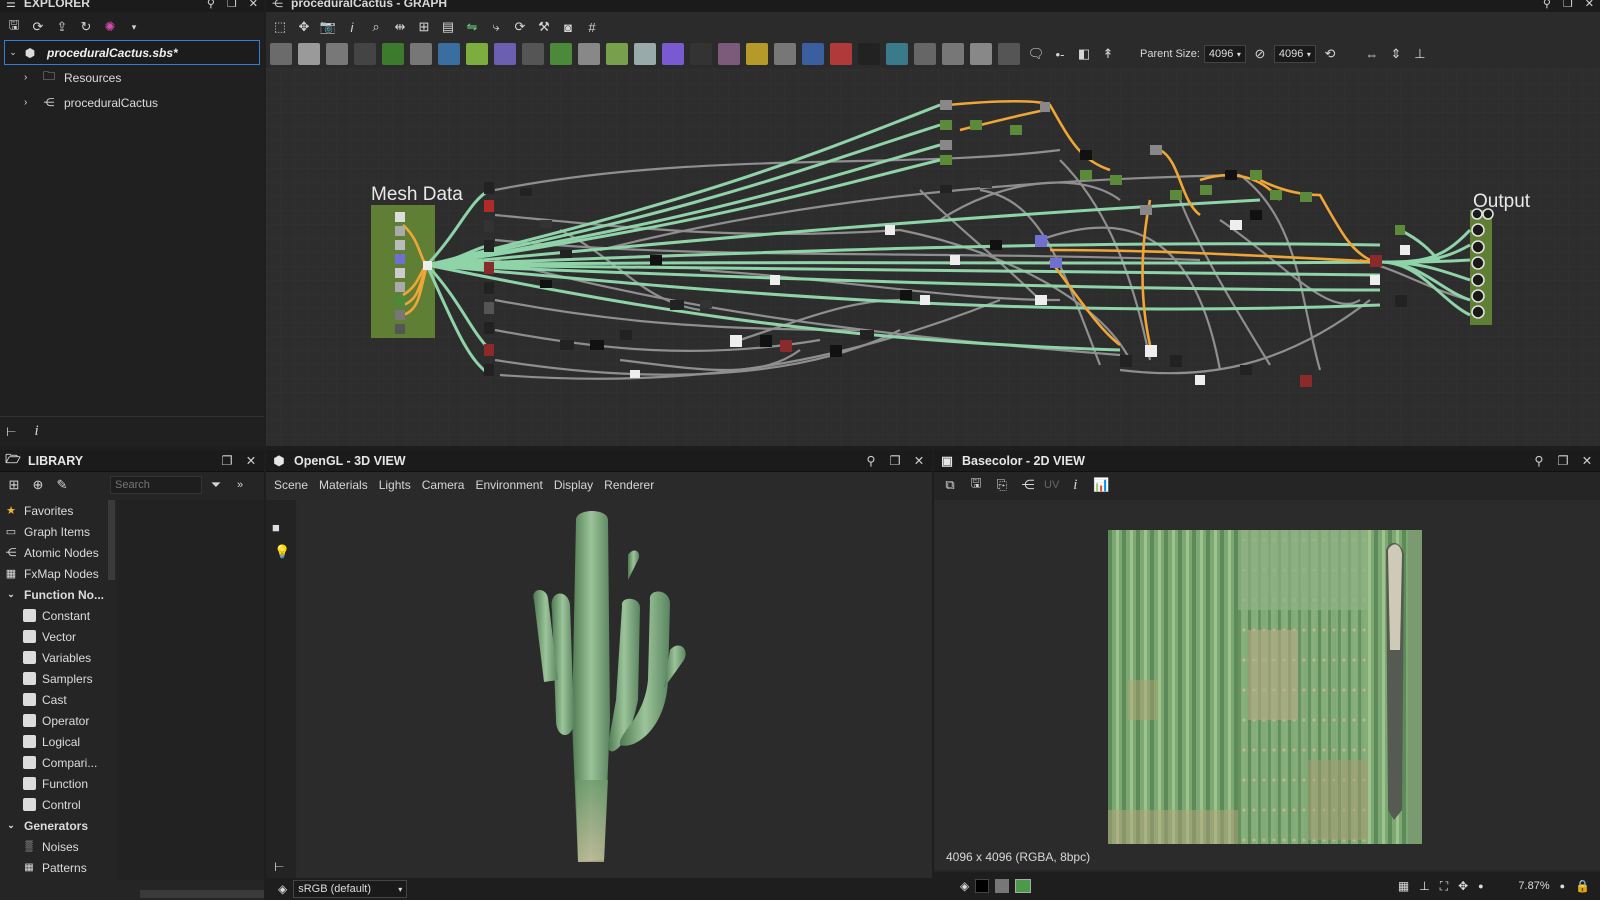  I want to click on tools-icon: ⚒, so click(544, 27).